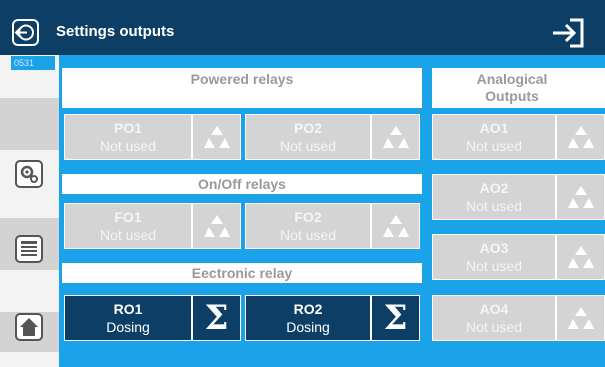 This screenshot has height=367, width=605. What do you see at coordinates (332, 318) in the screenshot?
I see `output-tile-ro2: RO2 Dosing Σ` at bounding box center [332, 318].